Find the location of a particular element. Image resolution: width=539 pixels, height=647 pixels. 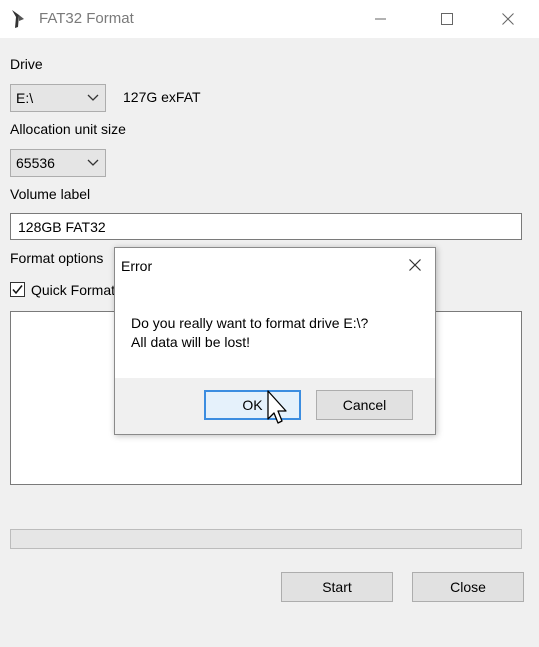

drive-label: Drive is located at coordinates (26, 64).